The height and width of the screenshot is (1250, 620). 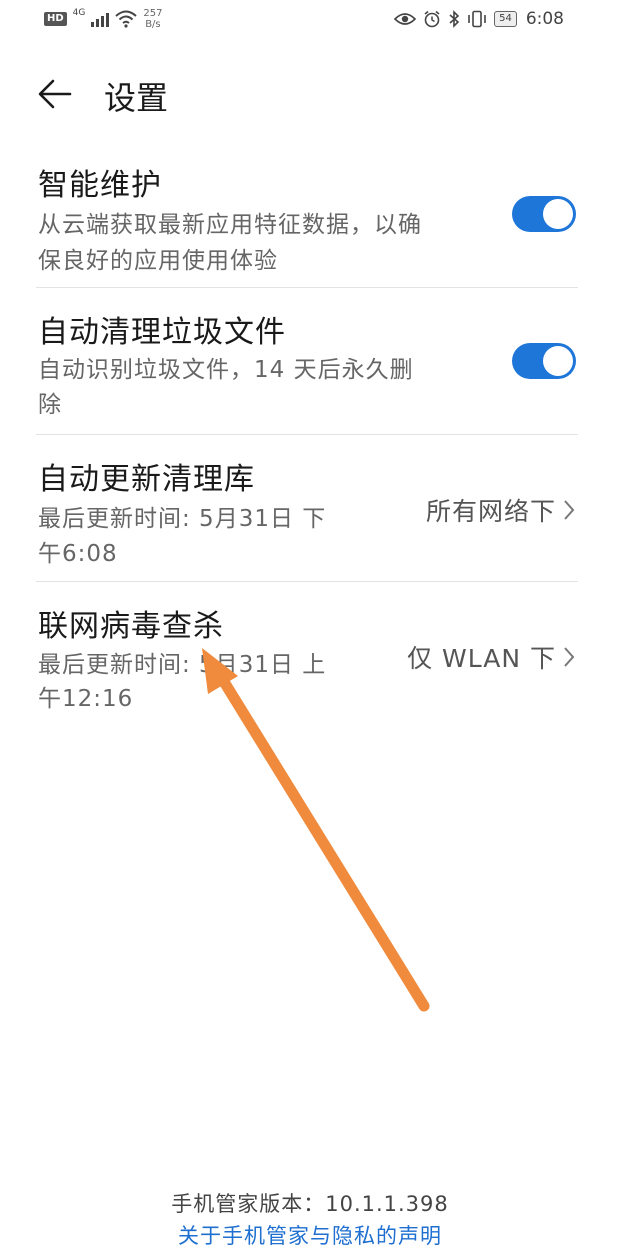 I want to click on app-version: 手机管家版本：10.1.1.398, so click(x=310, y=1204).